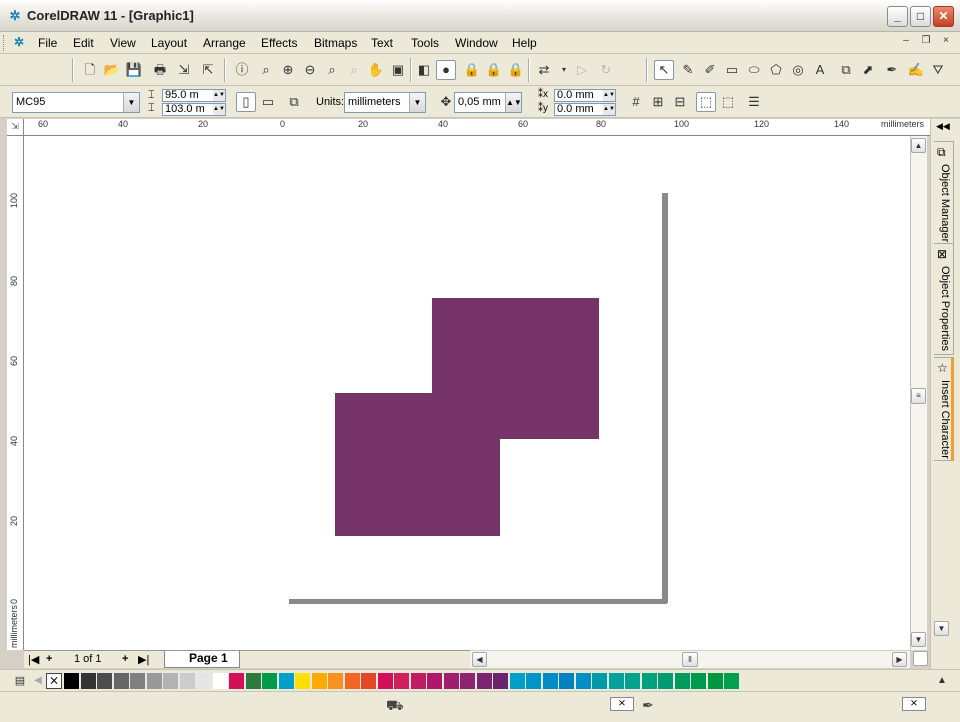  What do you see at coordinates (424, 70) in the screenshot?
I see `shape-icon: ◧` at bounding box center [424, 70].